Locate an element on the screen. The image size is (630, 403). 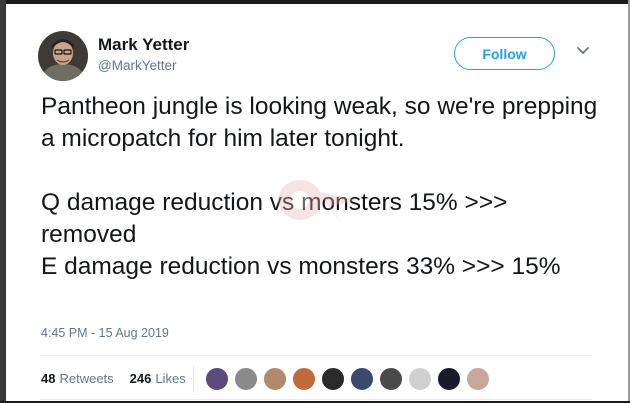
profile-photo-icon is located at coordinates (63, 56).